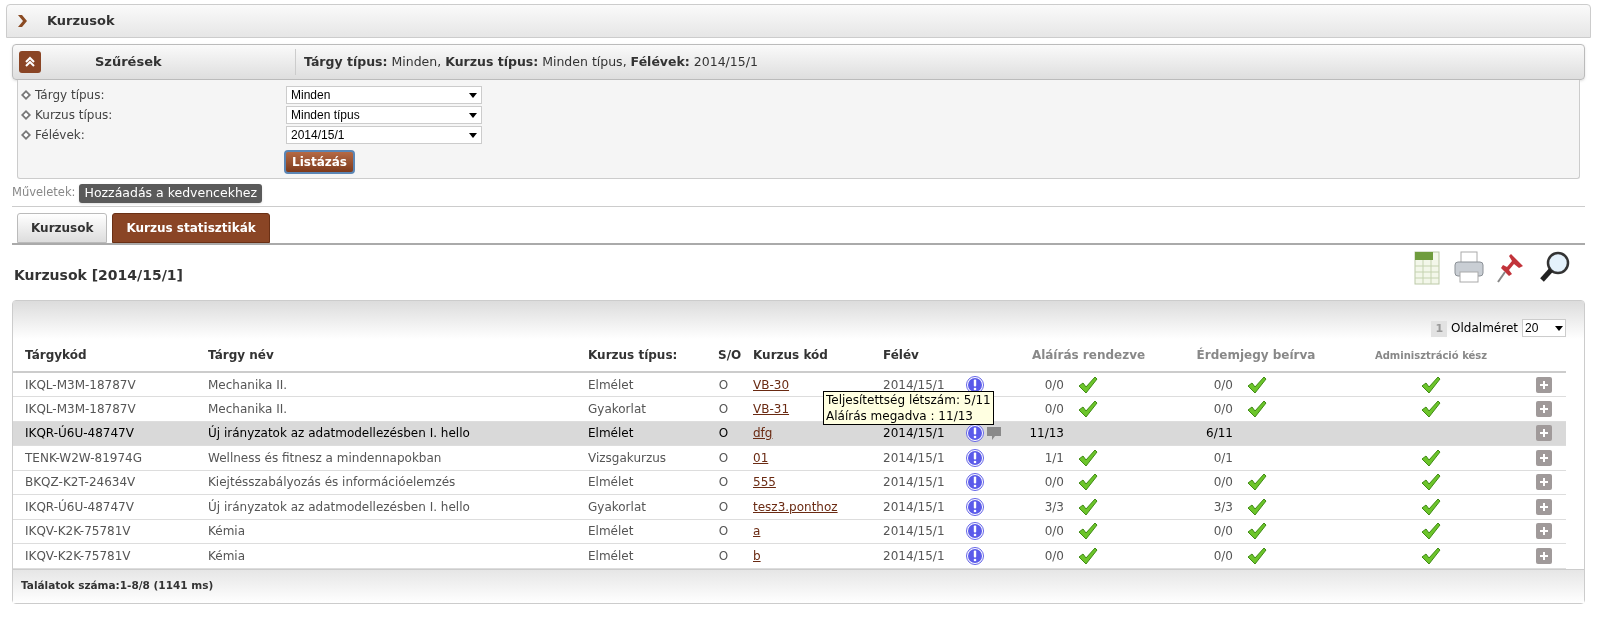 The image size is (1597, 630). What do you see at coordinates (1469, 267) in the screenshot?
I see `printer-icon` at bounding box center [1469, 267].